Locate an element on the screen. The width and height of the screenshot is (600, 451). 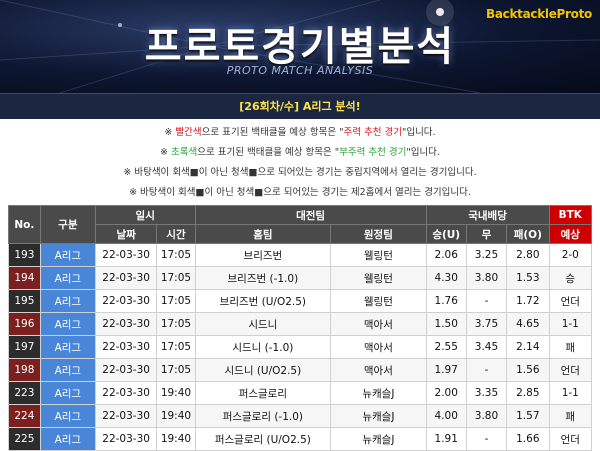
home-team-cell: 브리즈번 (-1.0) is located at coordinates (263, 278).